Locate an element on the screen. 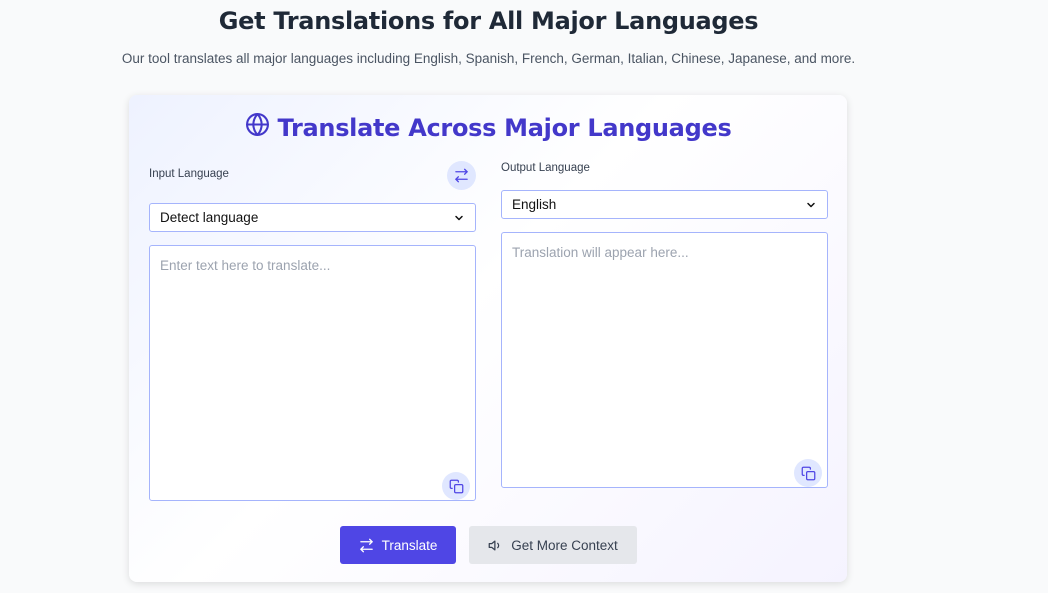 The width and height of the screenshot is (1048, 593). card-title: Translate Across Major Languages is located at coordinates (488, 127).